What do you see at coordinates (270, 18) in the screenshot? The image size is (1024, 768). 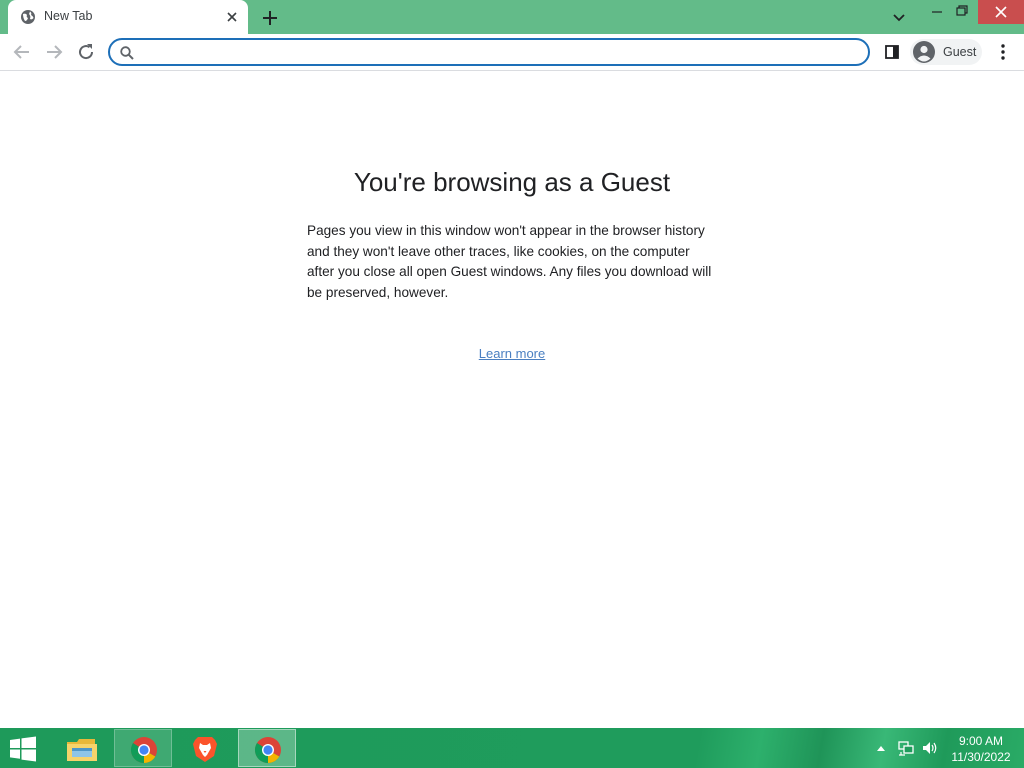 I see `new-tab-button` at bounding box center [270, 18].